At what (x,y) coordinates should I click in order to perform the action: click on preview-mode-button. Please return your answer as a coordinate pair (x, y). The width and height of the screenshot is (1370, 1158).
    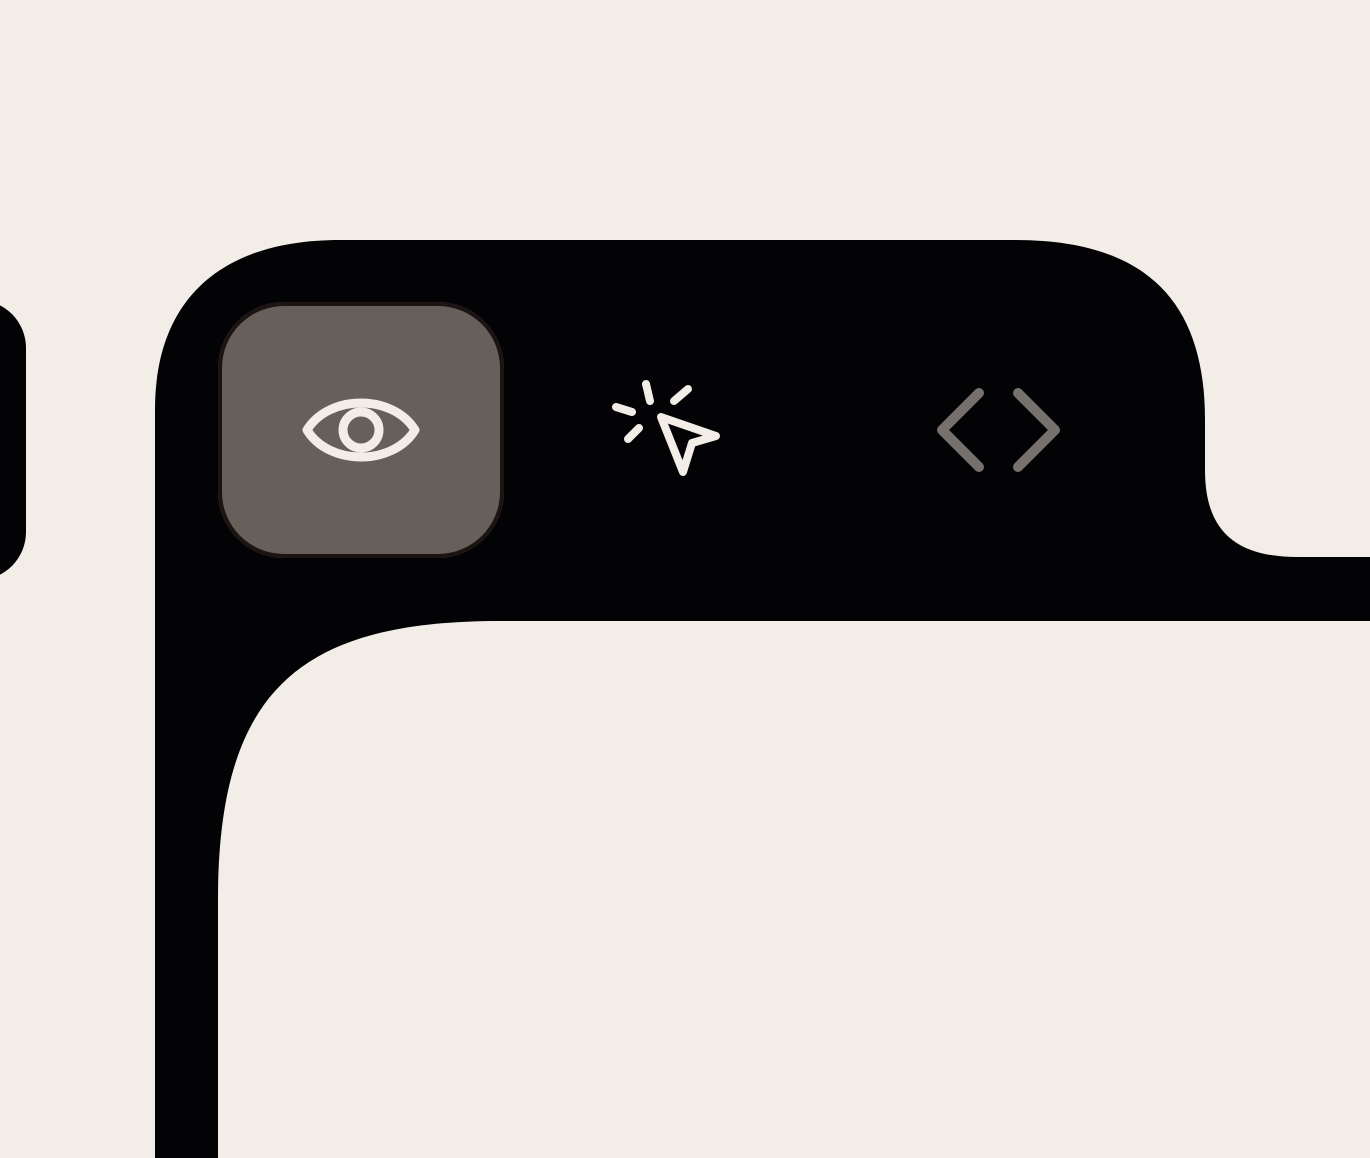
    Looking at the image, I should click on (361, 430).